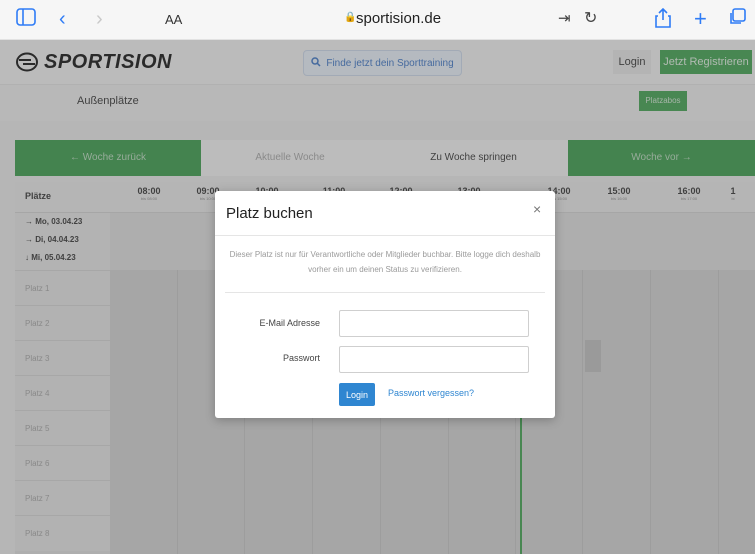 This screenshot has height=554, width=755. What do you see at coordinates (289, 323) in the screenshot?
I see `email-label: E-Mail Adresse` at bounding box center [289, 323].